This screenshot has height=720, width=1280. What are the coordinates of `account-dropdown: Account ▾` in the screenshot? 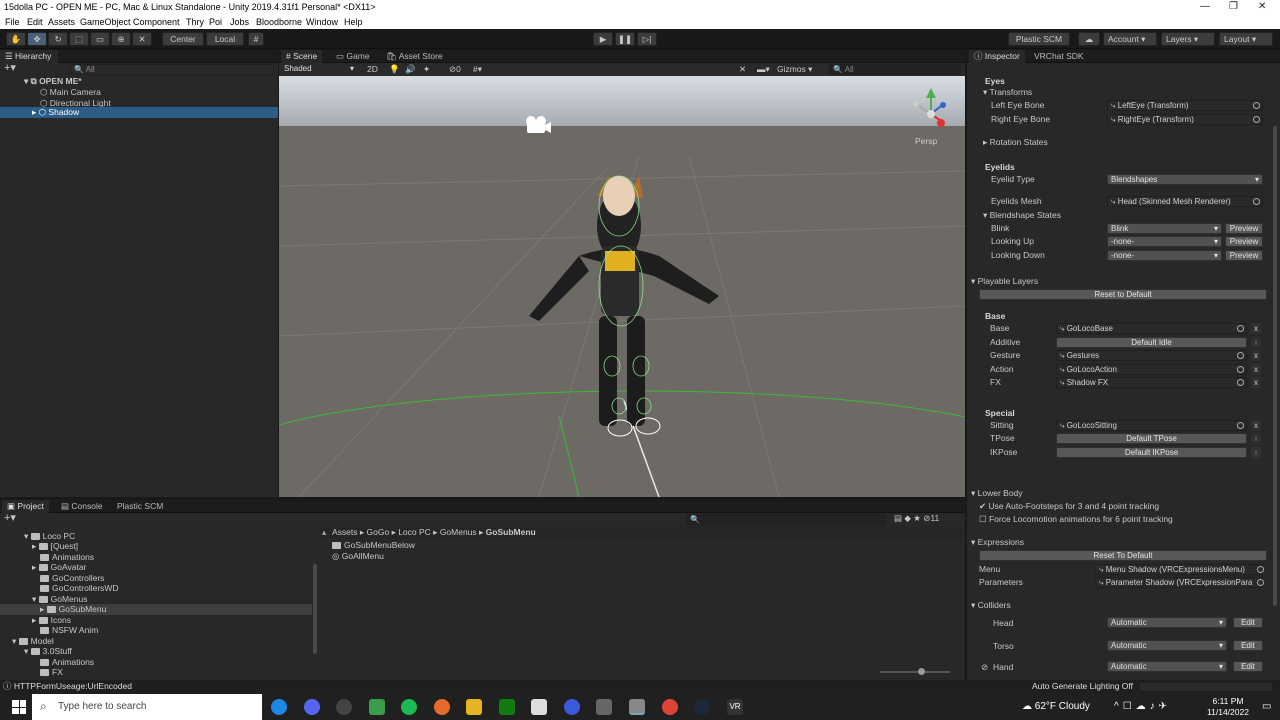 It's located at (1130, 39).